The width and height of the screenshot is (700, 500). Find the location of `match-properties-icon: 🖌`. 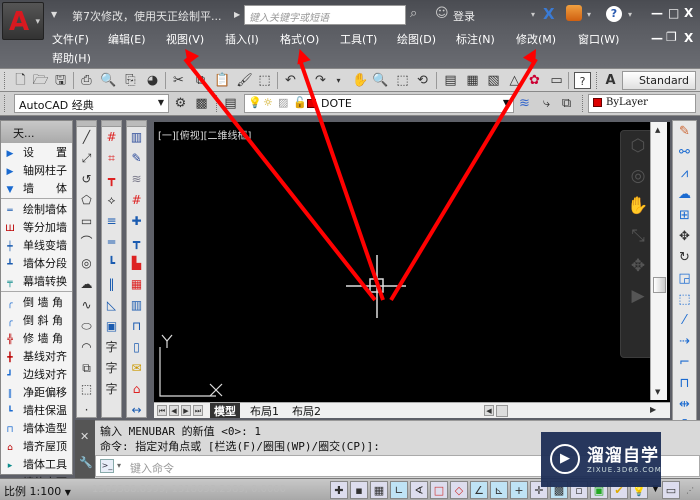

match-properties-icon: 🖌 is located at coordinates (244, 80).